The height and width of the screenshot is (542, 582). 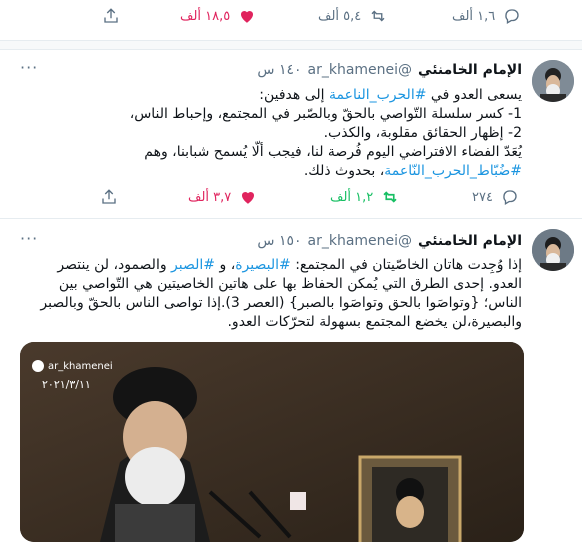 I want to click on retweet-count: ١,٢ ألف, so click(x=352, y=197).